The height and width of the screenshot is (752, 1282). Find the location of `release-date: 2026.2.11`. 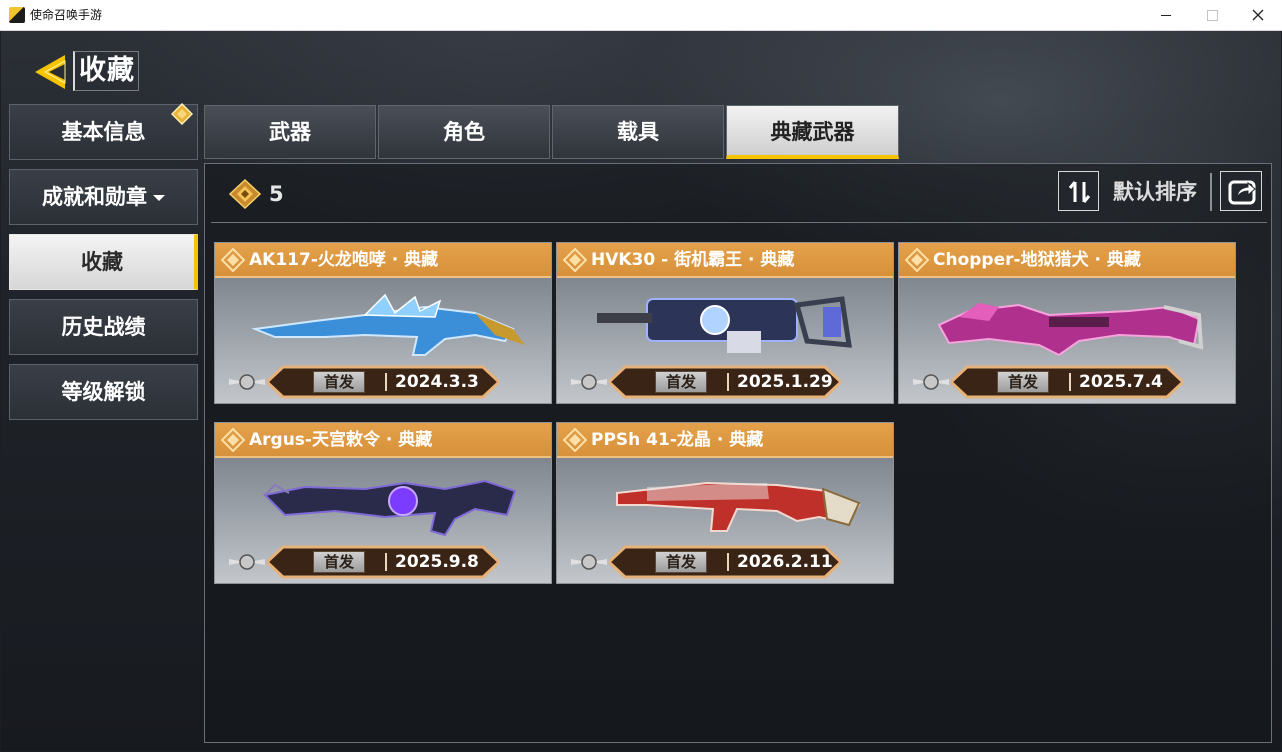

release-date: 2026.2.11 is located at coordinates (785, 562).